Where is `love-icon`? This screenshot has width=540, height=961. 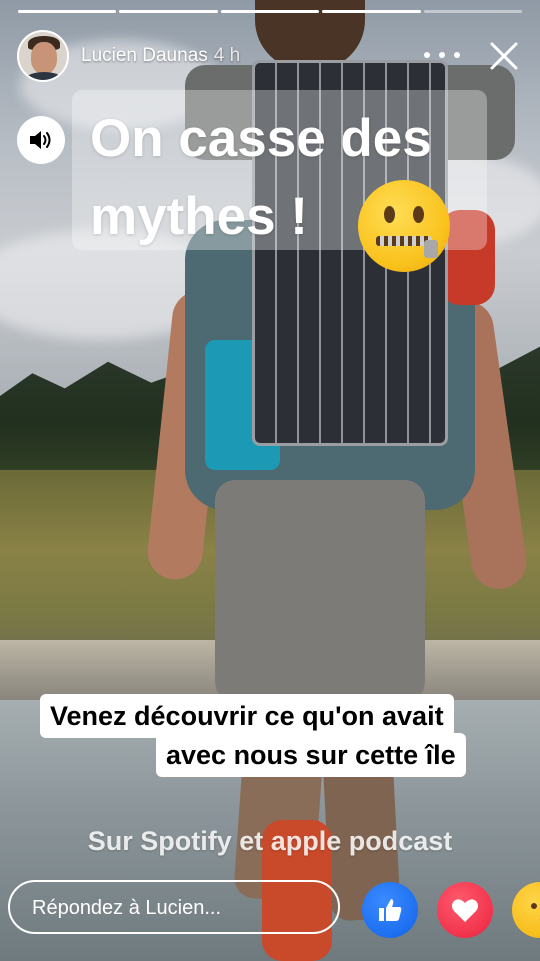 love-icon is located at coordinates (465, 910).